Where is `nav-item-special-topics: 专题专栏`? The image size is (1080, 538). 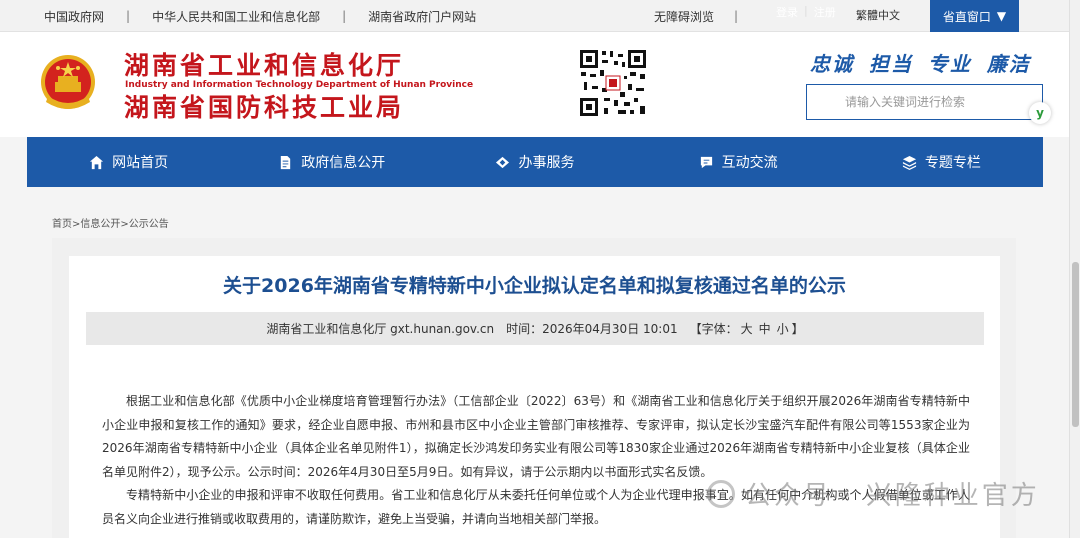 nav-item-special-topics: 专题专栏 is located at coordinates (941, 162).